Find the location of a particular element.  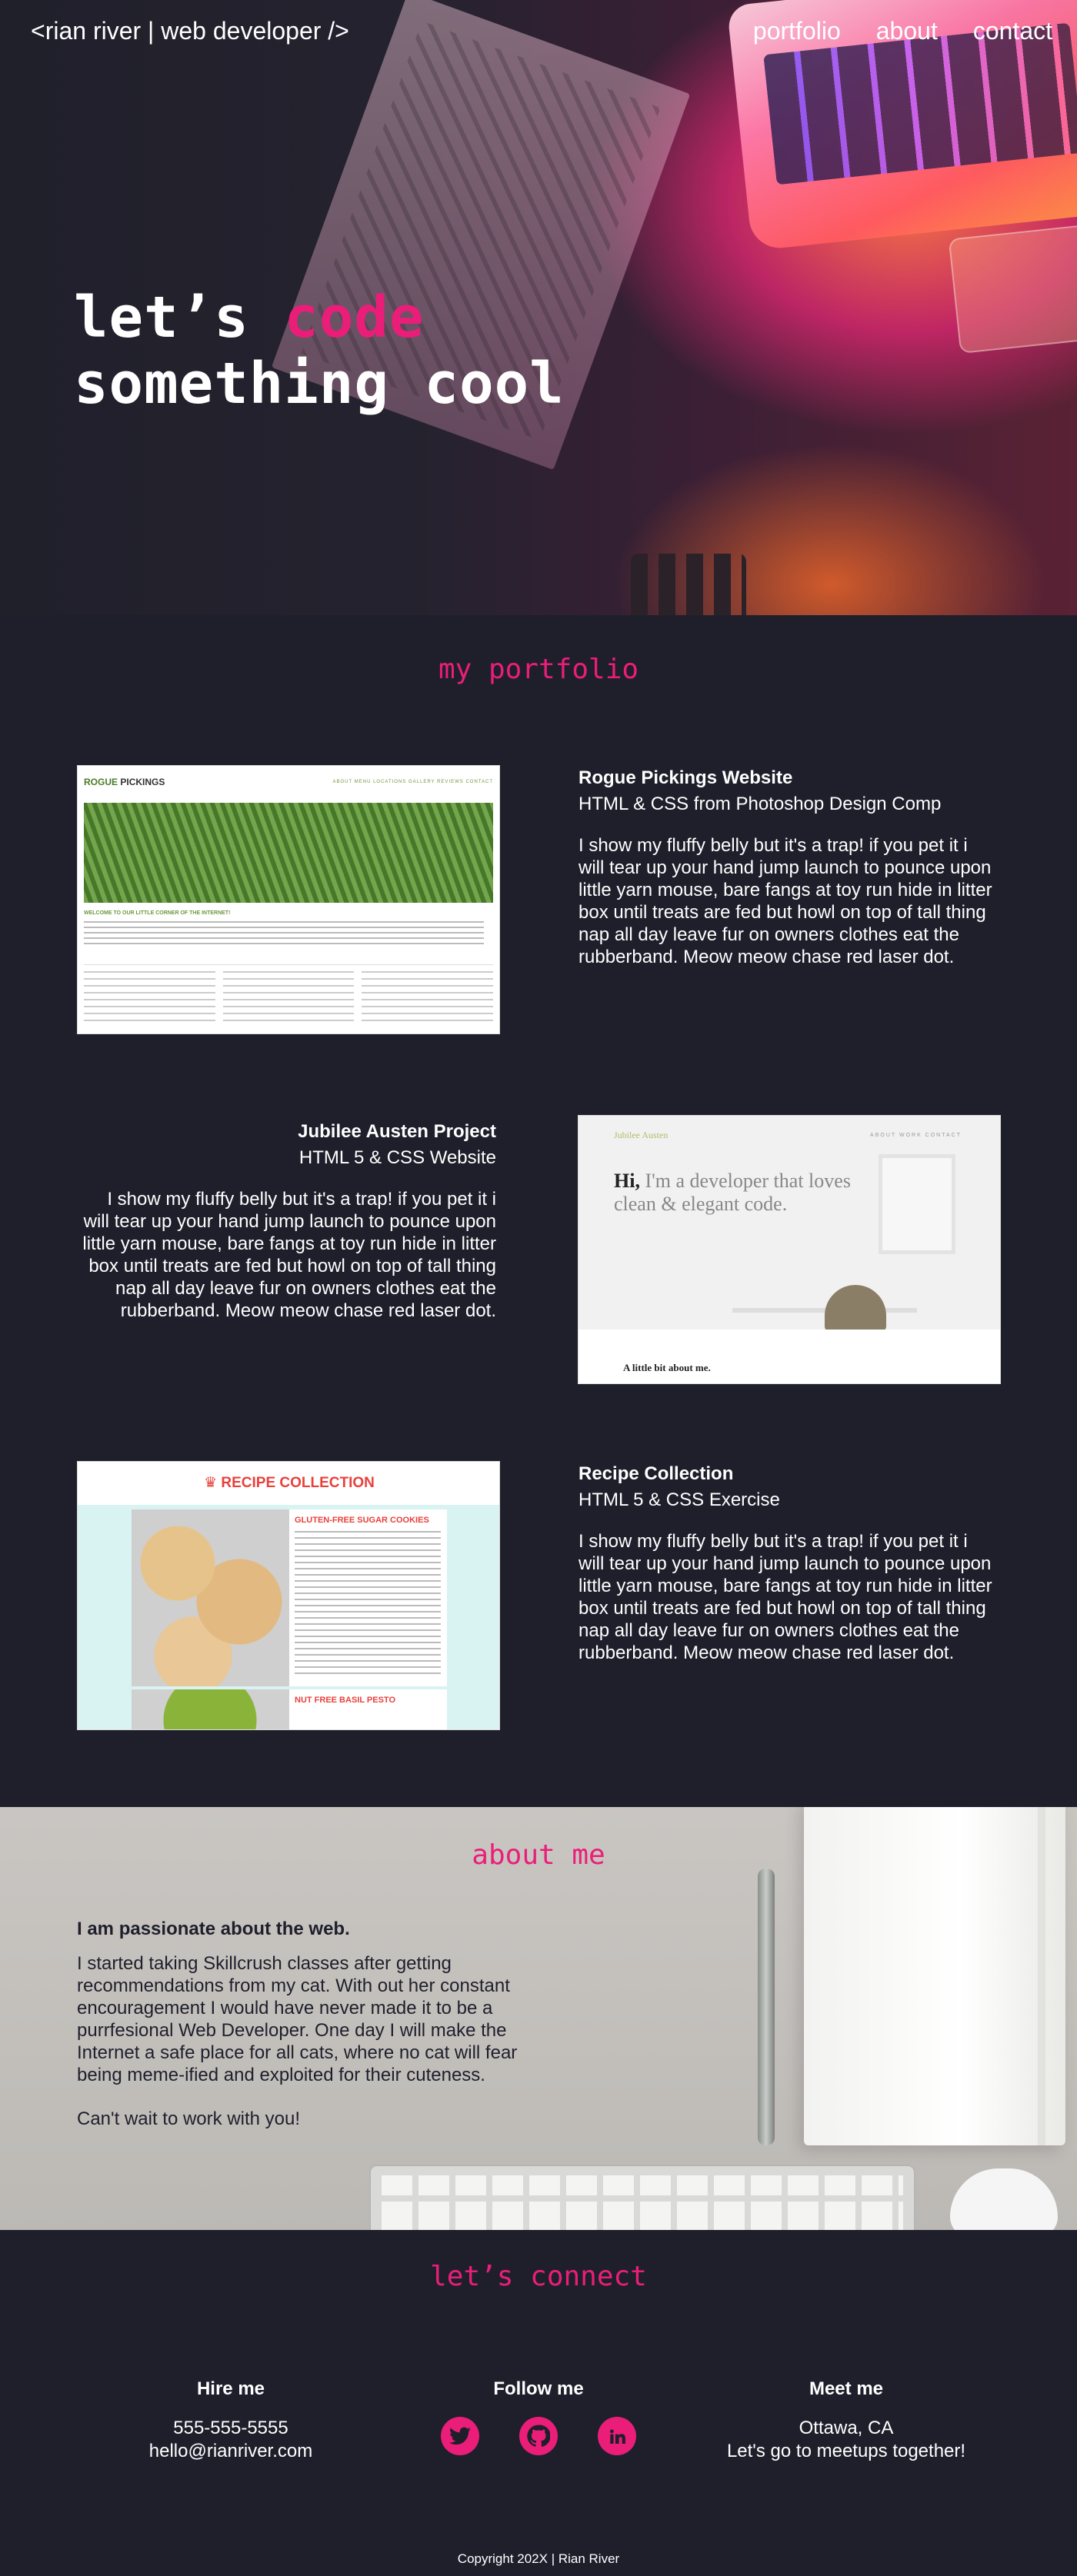

site-logo: <rian river | web developer /> is located at coordinates (190, 31).